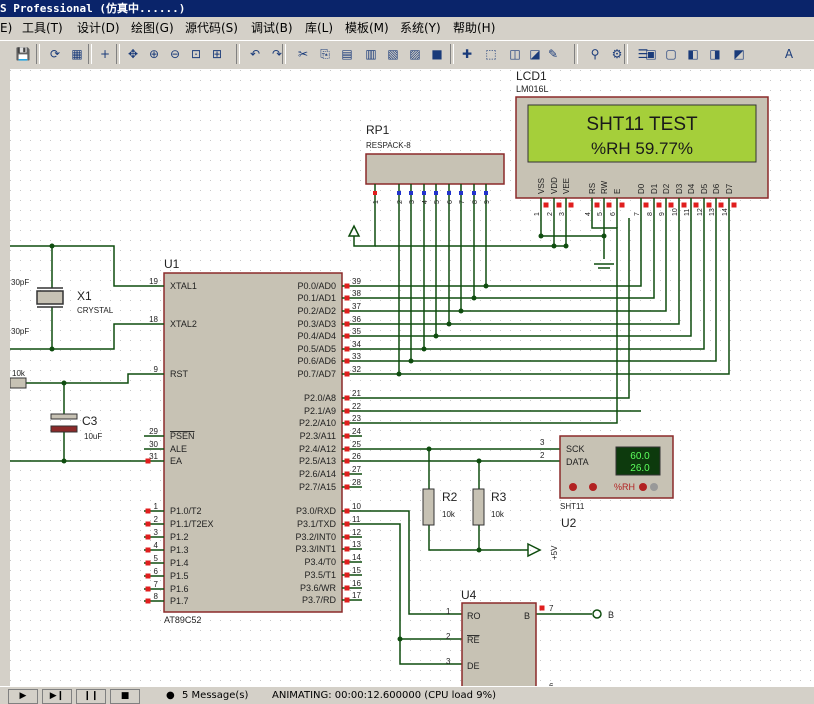 Image resolution: width=814 pixels, height=704 pixels. Describe the element at coordinates (712, 212) in the screenshot. I see `lcd-pin-num: 13` at that location.